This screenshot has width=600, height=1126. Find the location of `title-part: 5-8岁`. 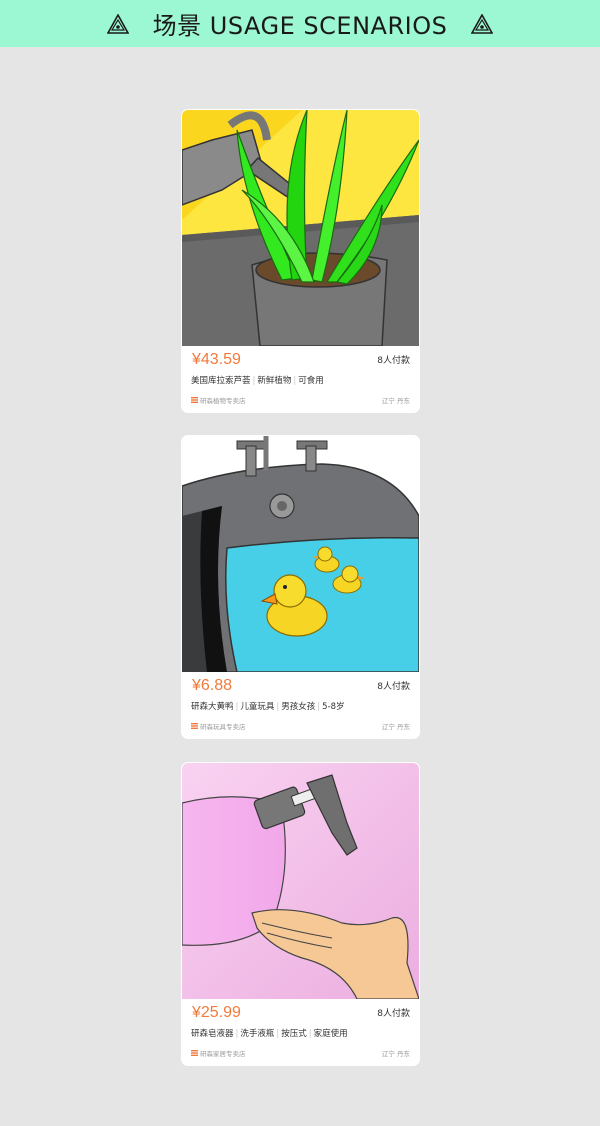

title-part: 5-8岁 is located at coordinates (333, 707).